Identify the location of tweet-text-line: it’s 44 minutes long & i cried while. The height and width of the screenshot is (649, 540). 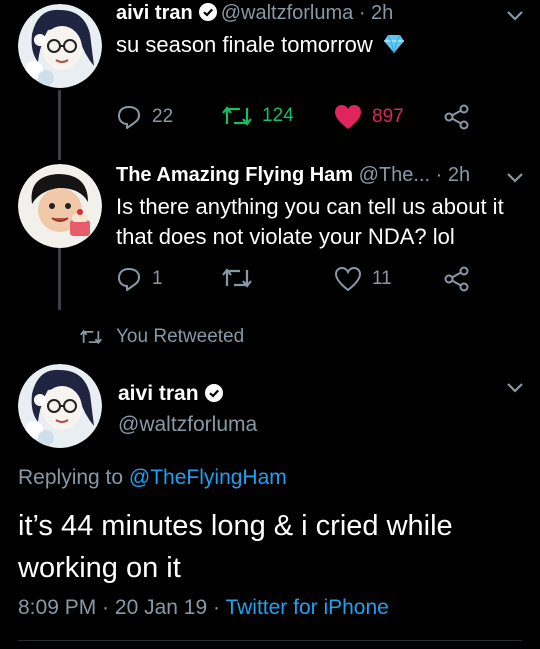
(235, 526).